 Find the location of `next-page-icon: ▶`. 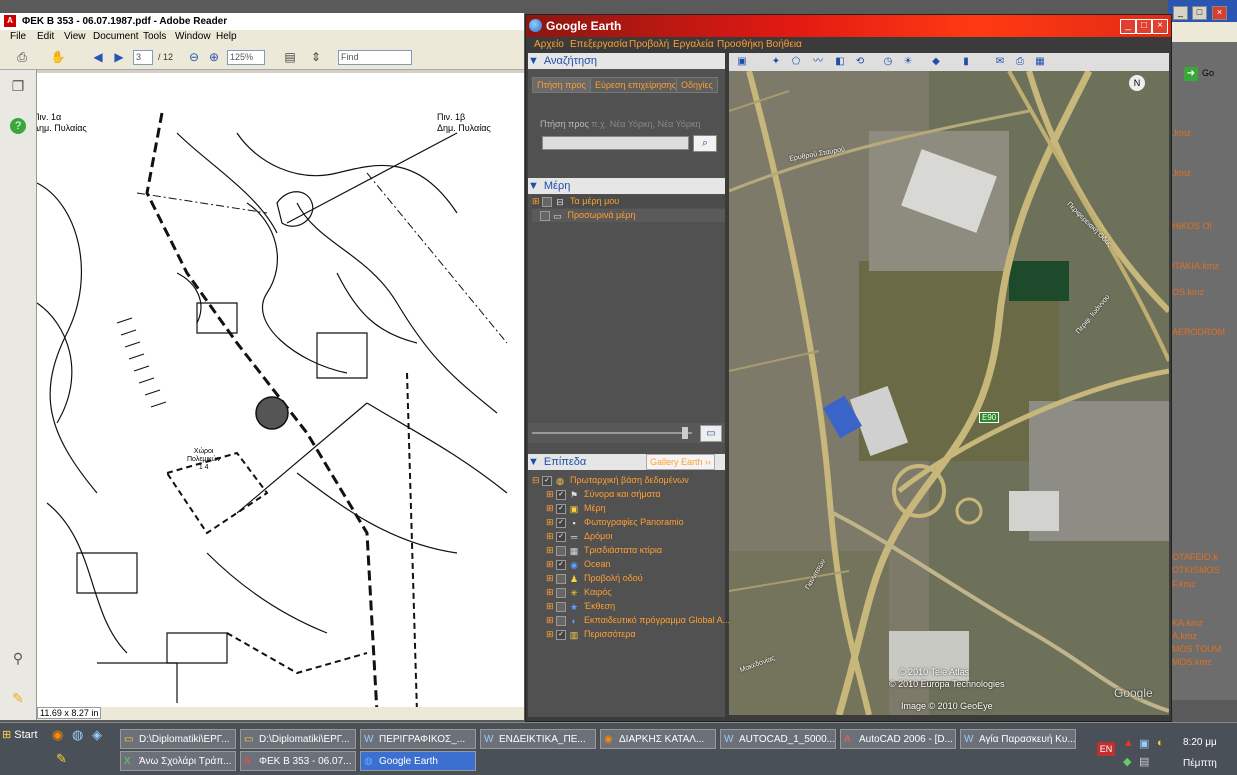

next-page-icon: ▶ is located at coordinates (119, 57).